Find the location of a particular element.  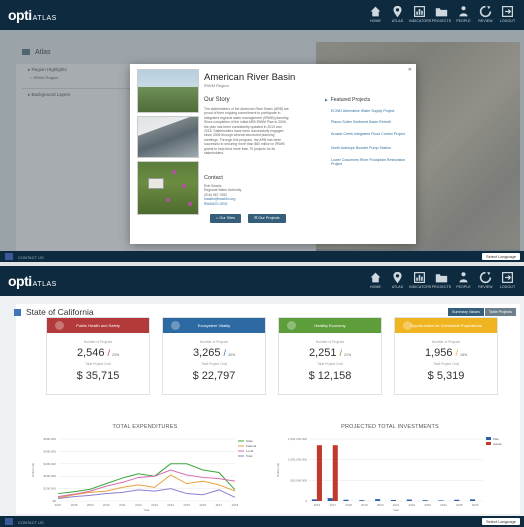

table-projects-button: Table Projects is located at coordinates (500, 312).